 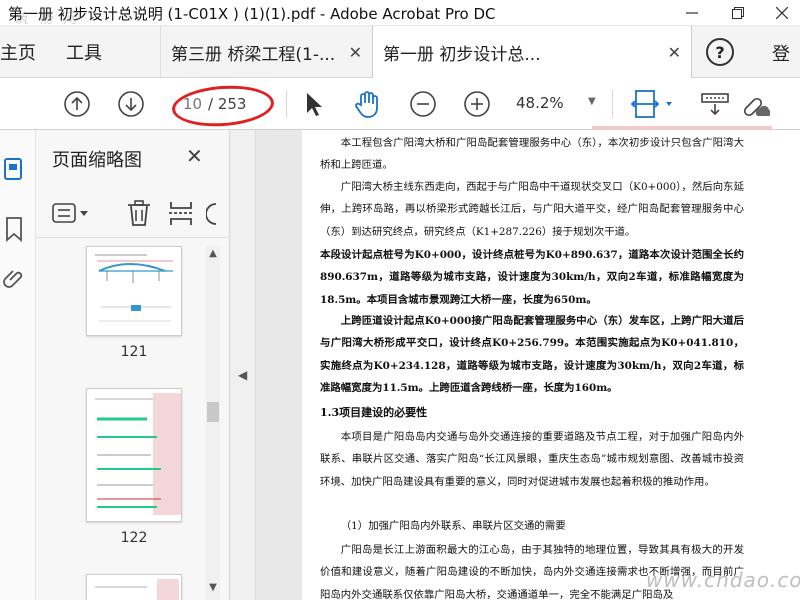 I want to click on toolbar: 10 / 253 48.2% ▼, so click(x=400, y=104).